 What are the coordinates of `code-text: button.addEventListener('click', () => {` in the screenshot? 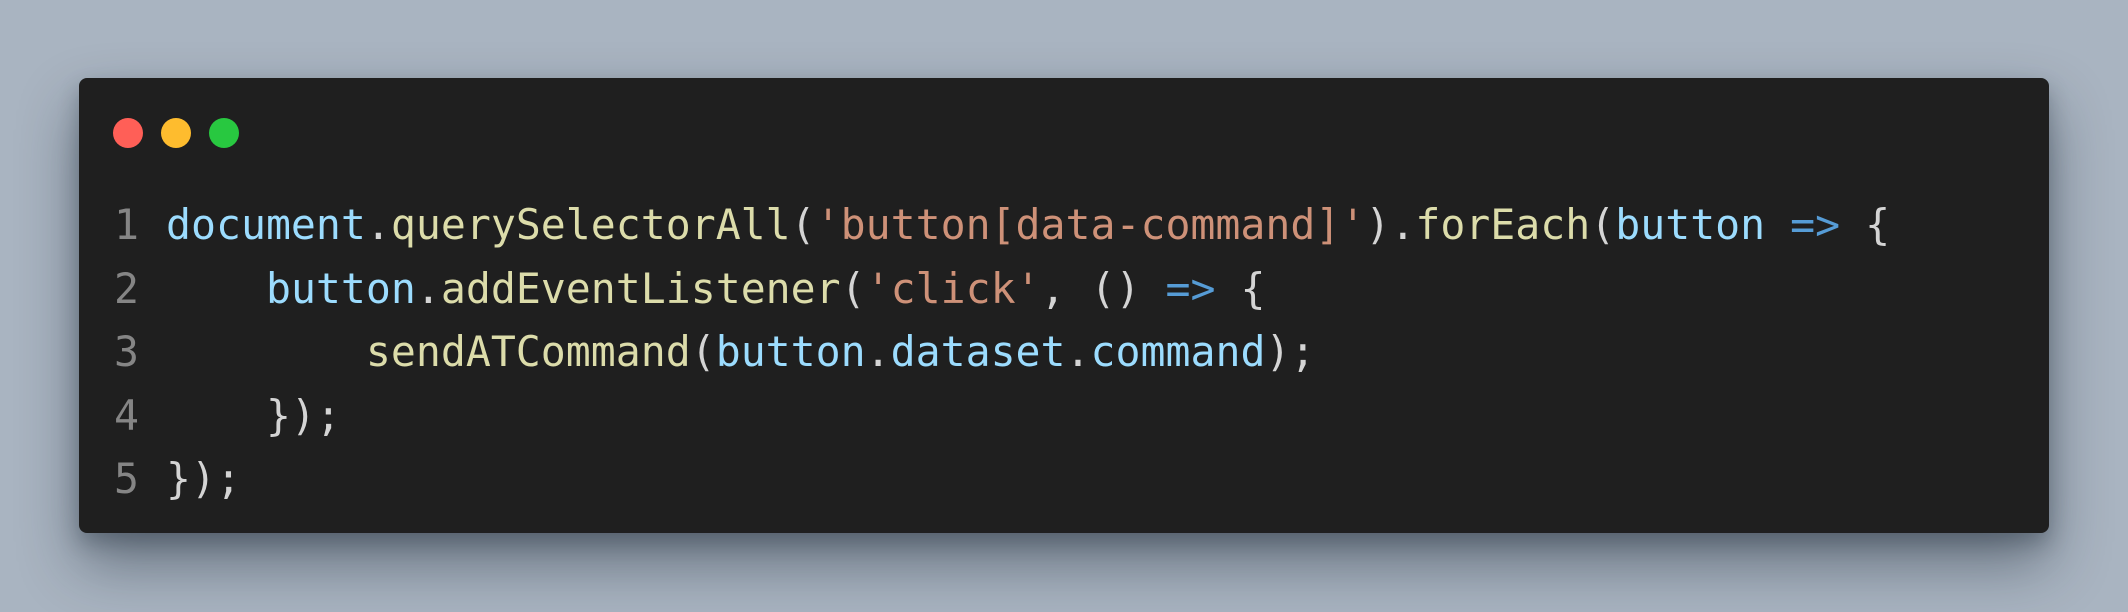 It's located at (716, 289).